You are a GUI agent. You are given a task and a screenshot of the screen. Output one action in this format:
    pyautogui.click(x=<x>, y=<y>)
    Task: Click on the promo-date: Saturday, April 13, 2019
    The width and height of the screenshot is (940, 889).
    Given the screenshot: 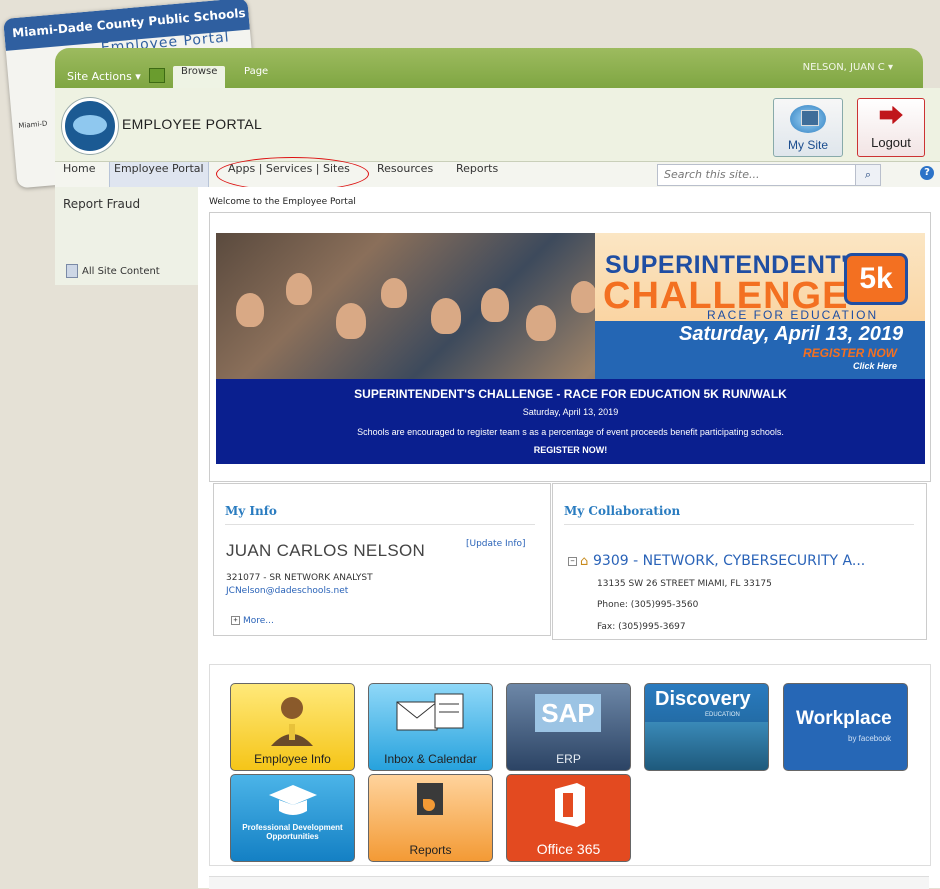 What is the action you would take?
    pyautogui.click(x=791, y=334)
    